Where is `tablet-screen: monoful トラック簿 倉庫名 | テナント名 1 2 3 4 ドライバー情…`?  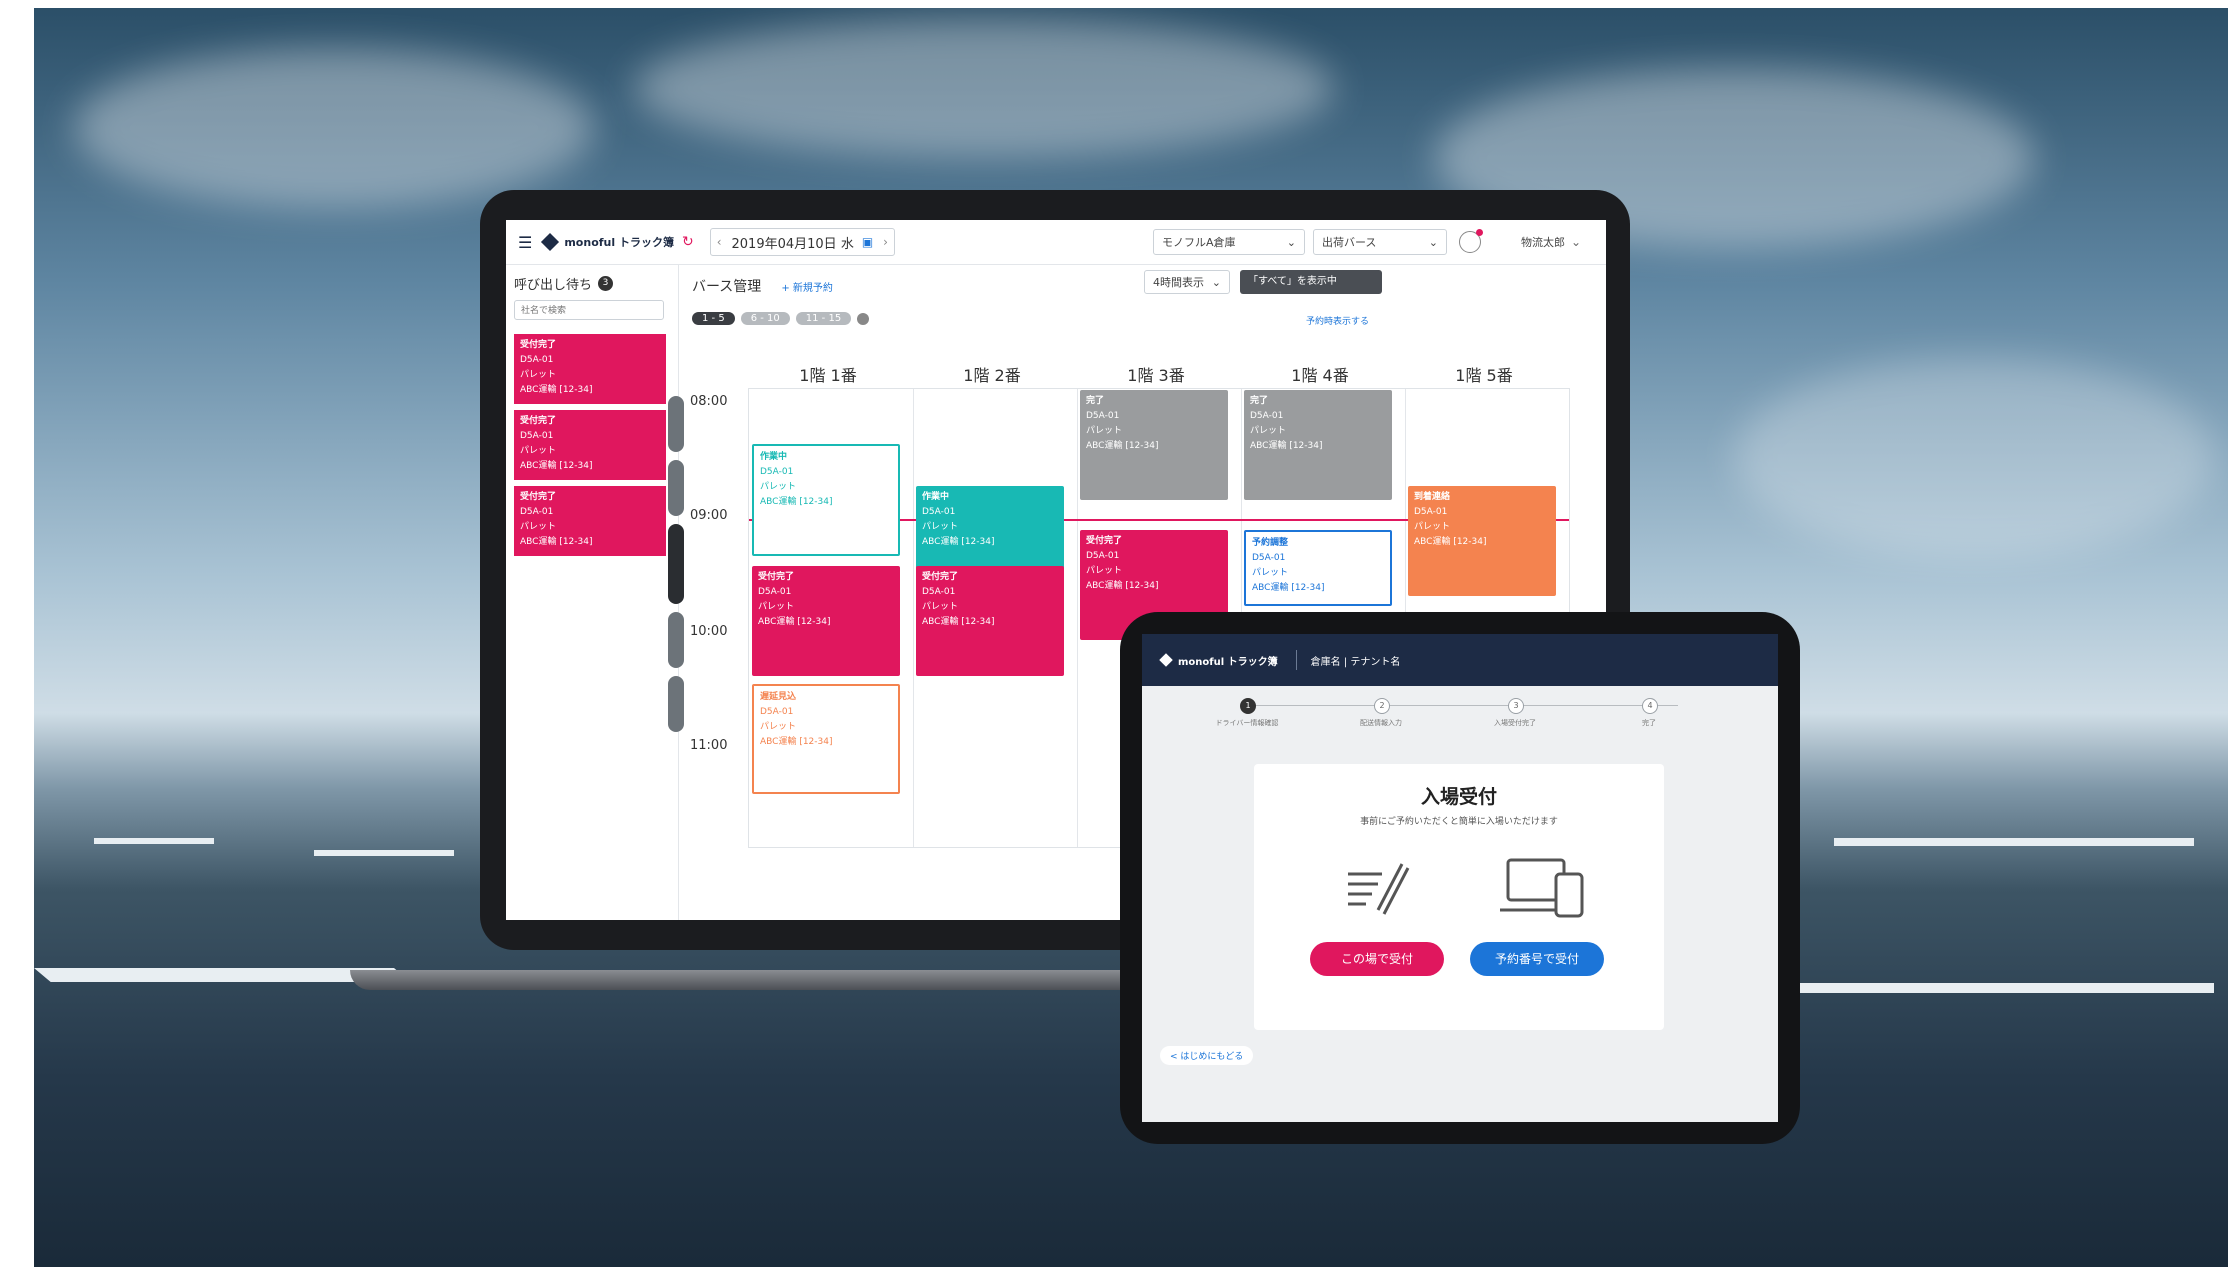
tablet-screen: monoful トラック簿 倉庫名 | テナント名 1 2 3 4 ドライバー情… is located at coordinates (1460, 878).